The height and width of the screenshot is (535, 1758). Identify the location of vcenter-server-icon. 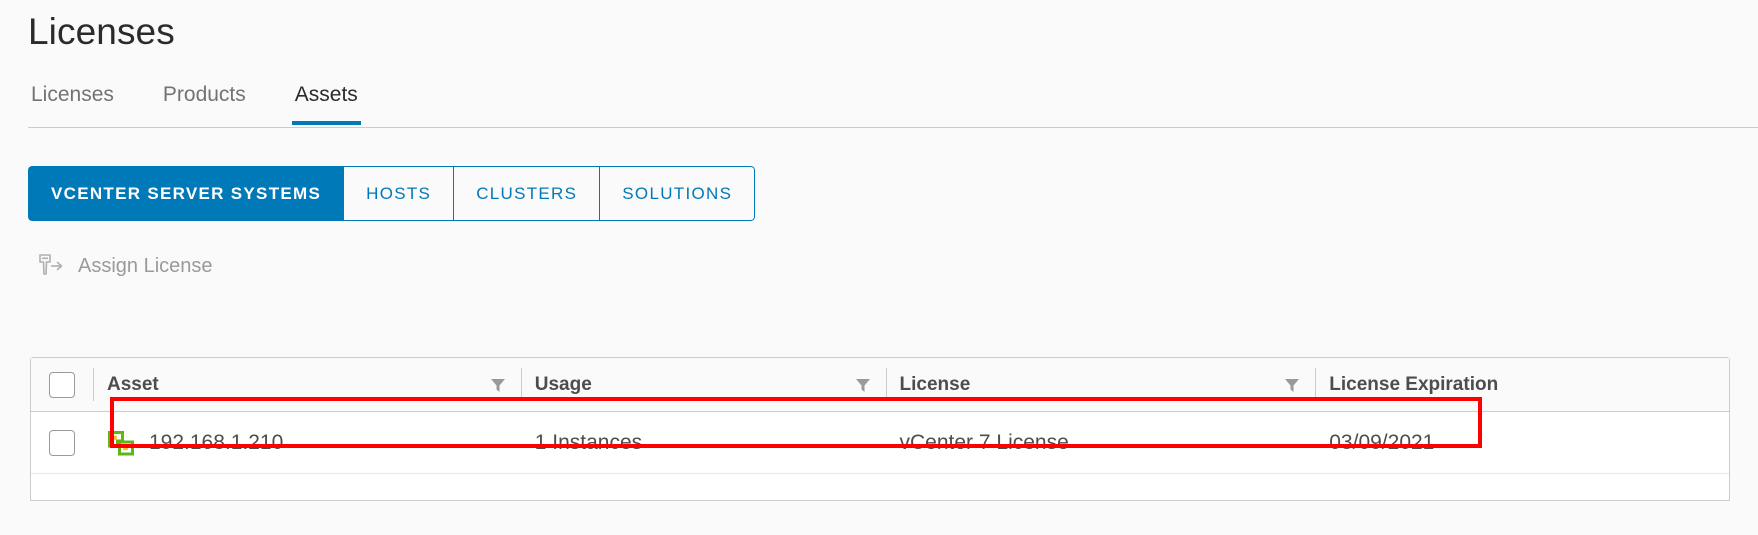
(121, 443).